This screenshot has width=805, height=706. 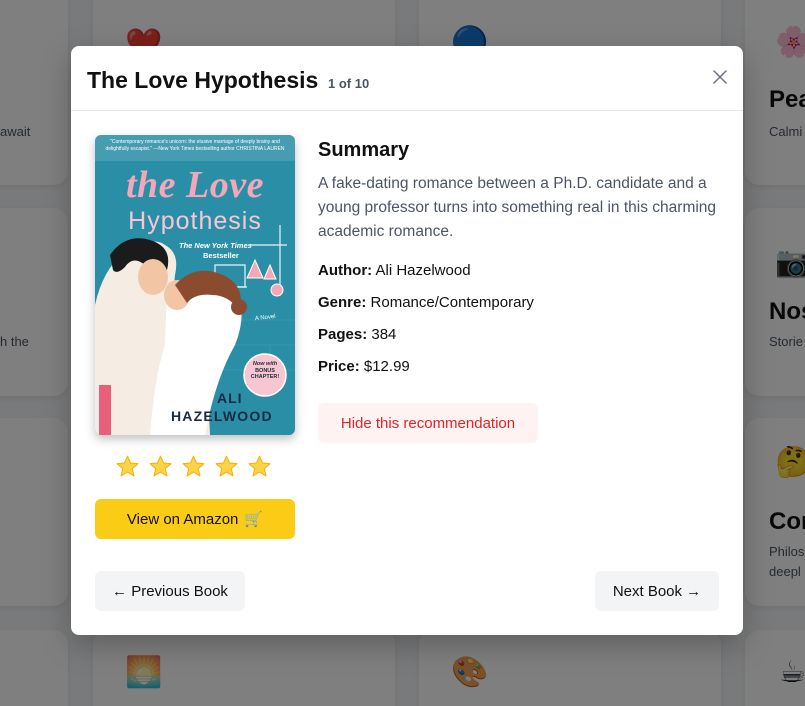 I want to click on cart-icon: 🛒, so click(x=254, y=519).